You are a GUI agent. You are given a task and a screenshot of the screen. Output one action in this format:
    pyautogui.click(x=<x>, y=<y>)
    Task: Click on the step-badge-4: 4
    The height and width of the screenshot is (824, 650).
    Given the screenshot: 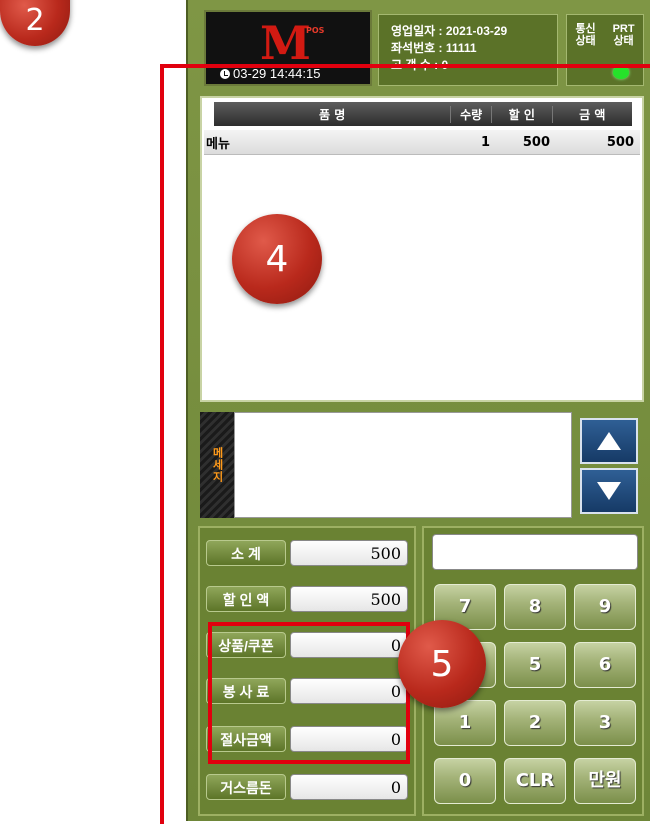 What is the action you would take?
    pyautogui.click(x=277, y=259)
    